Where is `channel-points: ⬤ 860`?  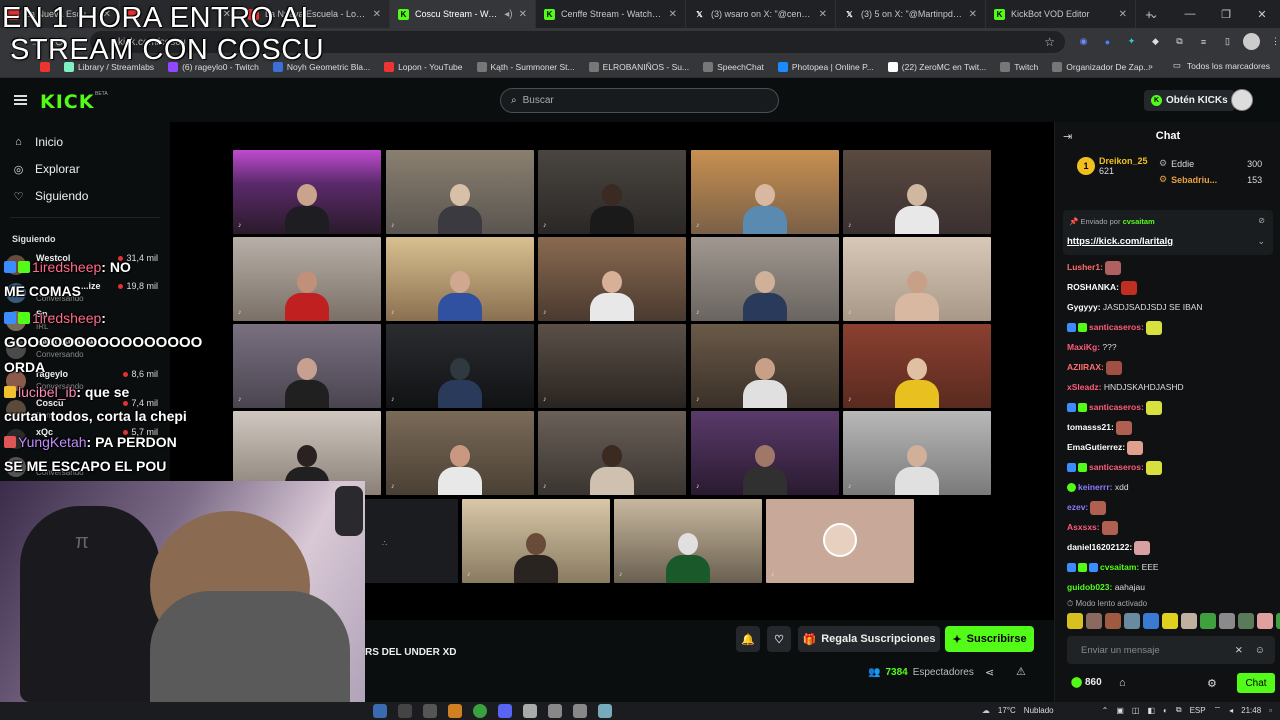
channel-points: ⬤ 860 is located at coordinates (1086, 682).